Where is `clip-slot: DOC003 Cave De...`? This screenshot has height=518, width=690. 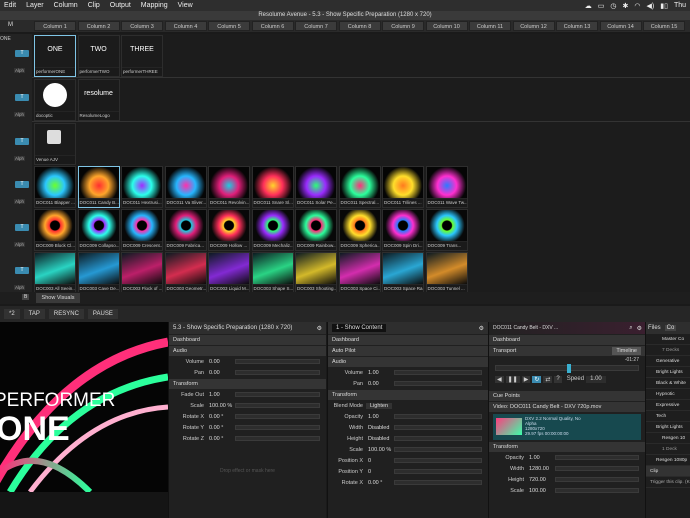 clip-slot: DOC003 Cave De... is located at coordinates (98, 273).